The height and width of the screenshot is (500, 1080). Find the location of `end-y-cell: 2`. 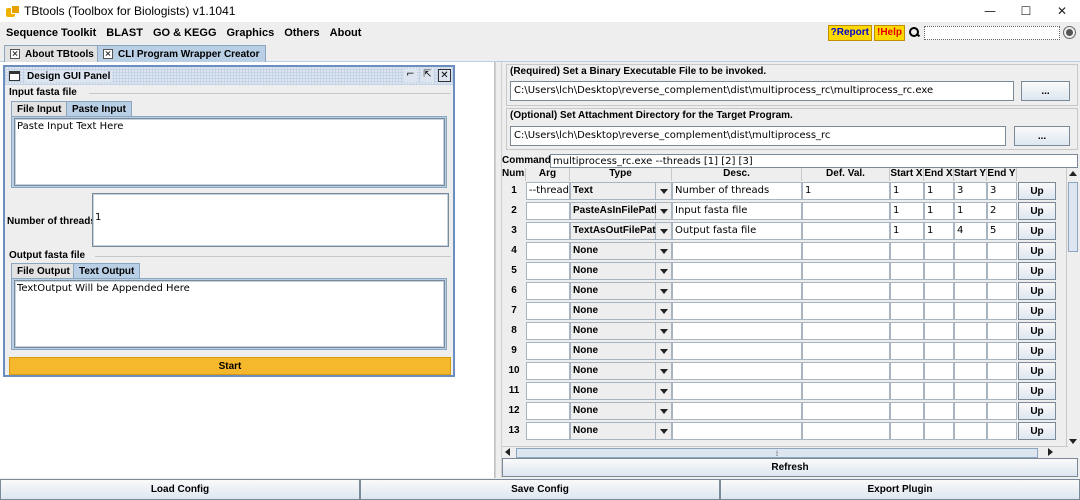

end-y-cell: 2 is located at coordinates (1002, 211).